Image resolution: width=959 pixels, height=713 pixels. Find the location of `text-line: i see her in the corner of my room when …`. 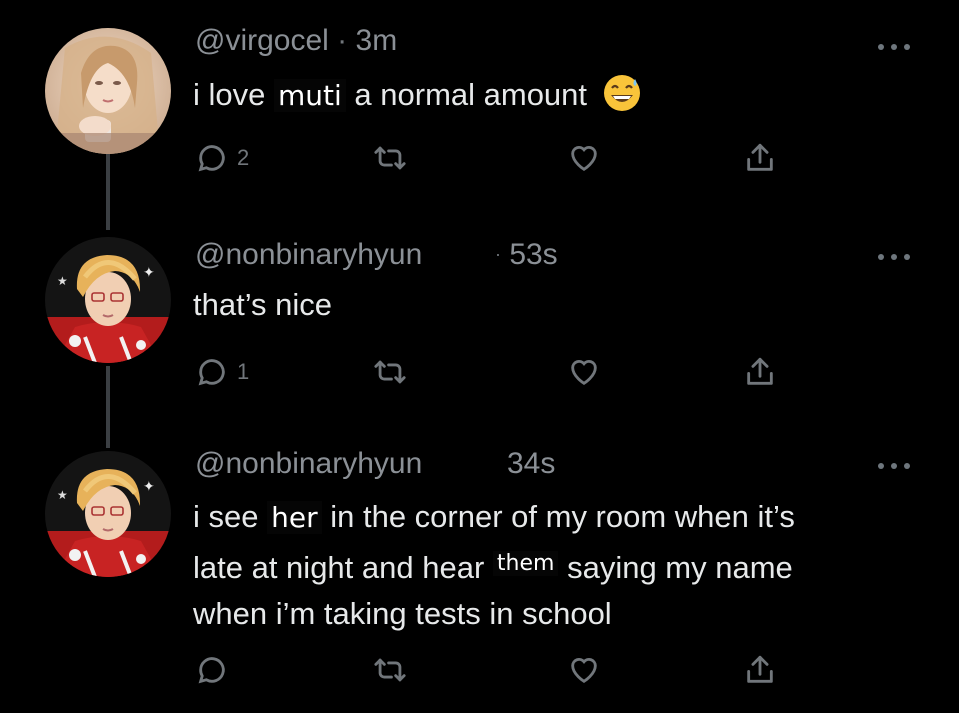

text-line: i see her in the corner of my room when … is located at coordinates (553, 517).